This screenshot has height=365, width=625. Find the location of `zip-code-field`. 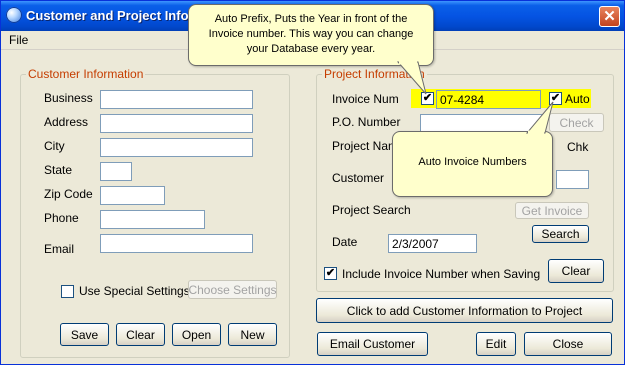

zip-code-field is located at coordinates (132, 195).